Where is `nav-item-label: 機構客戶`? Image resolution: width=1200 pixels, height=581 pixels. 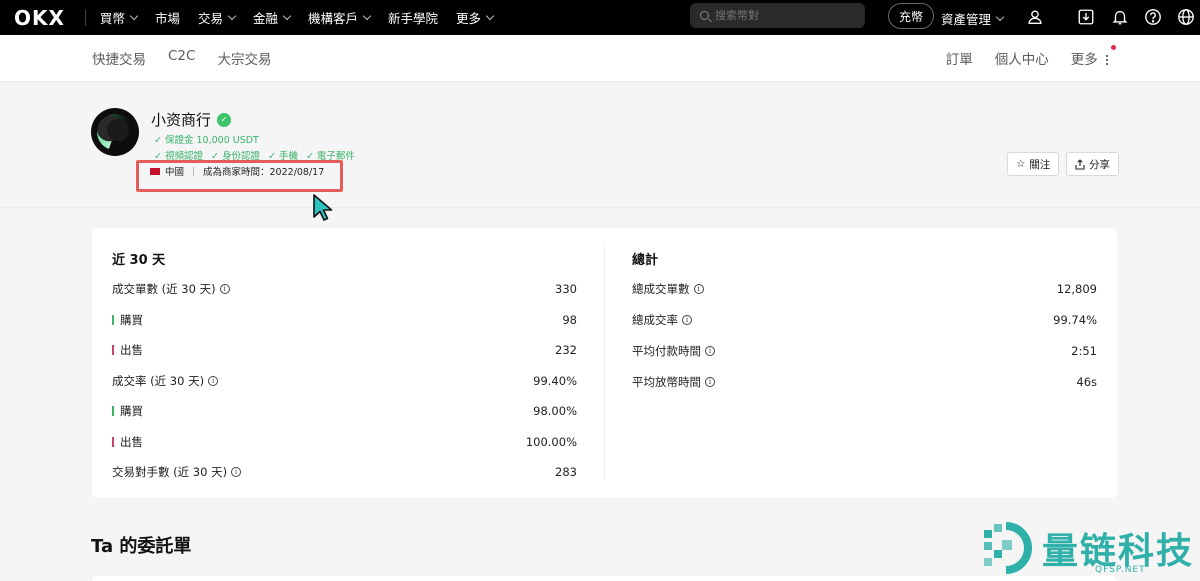 nav-item-label: 機構客戶 is located at coordinates (332, 18).